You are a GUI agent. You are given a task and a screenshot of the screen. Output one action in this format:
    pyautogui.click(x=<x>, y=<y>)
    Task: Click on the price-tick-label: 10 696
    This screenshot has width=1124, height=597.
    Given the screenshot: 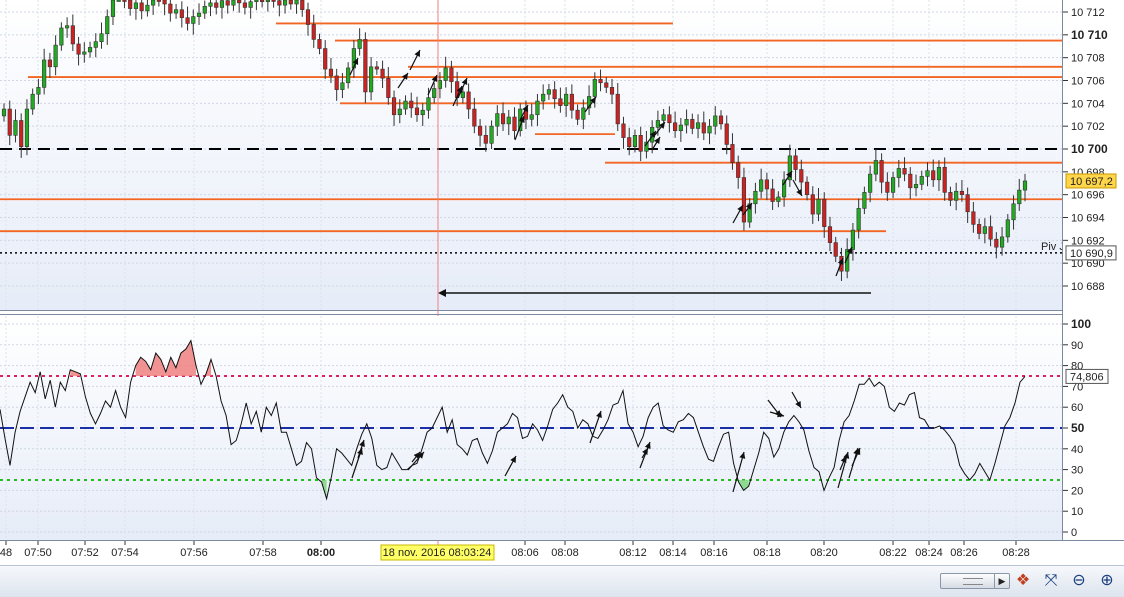 What is the action you would take?
    pyautogui.click(x=1088, y=196)
    